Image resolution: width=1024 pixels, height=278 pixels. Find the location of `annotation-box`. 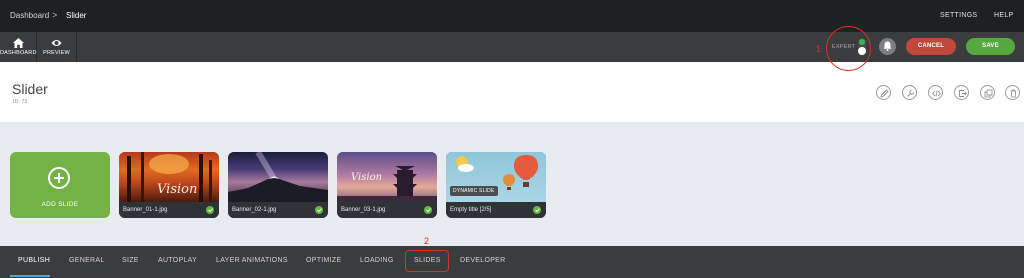

annotation-box is located at coordinates (427, 261).